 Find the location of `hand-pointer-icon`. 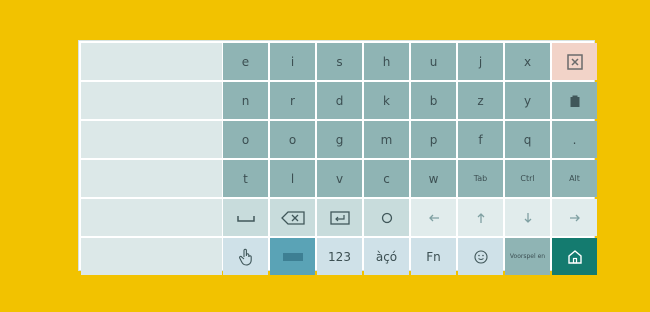

hand-pointer-icon is located at coordinates (245, 257).